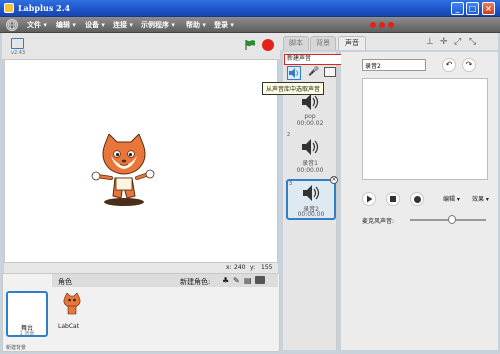 The height and width of the screenshot is (354, 500). Describe the element at coordinates (310, 116) in the screenshot. I see `sound-name: pop` at that location.